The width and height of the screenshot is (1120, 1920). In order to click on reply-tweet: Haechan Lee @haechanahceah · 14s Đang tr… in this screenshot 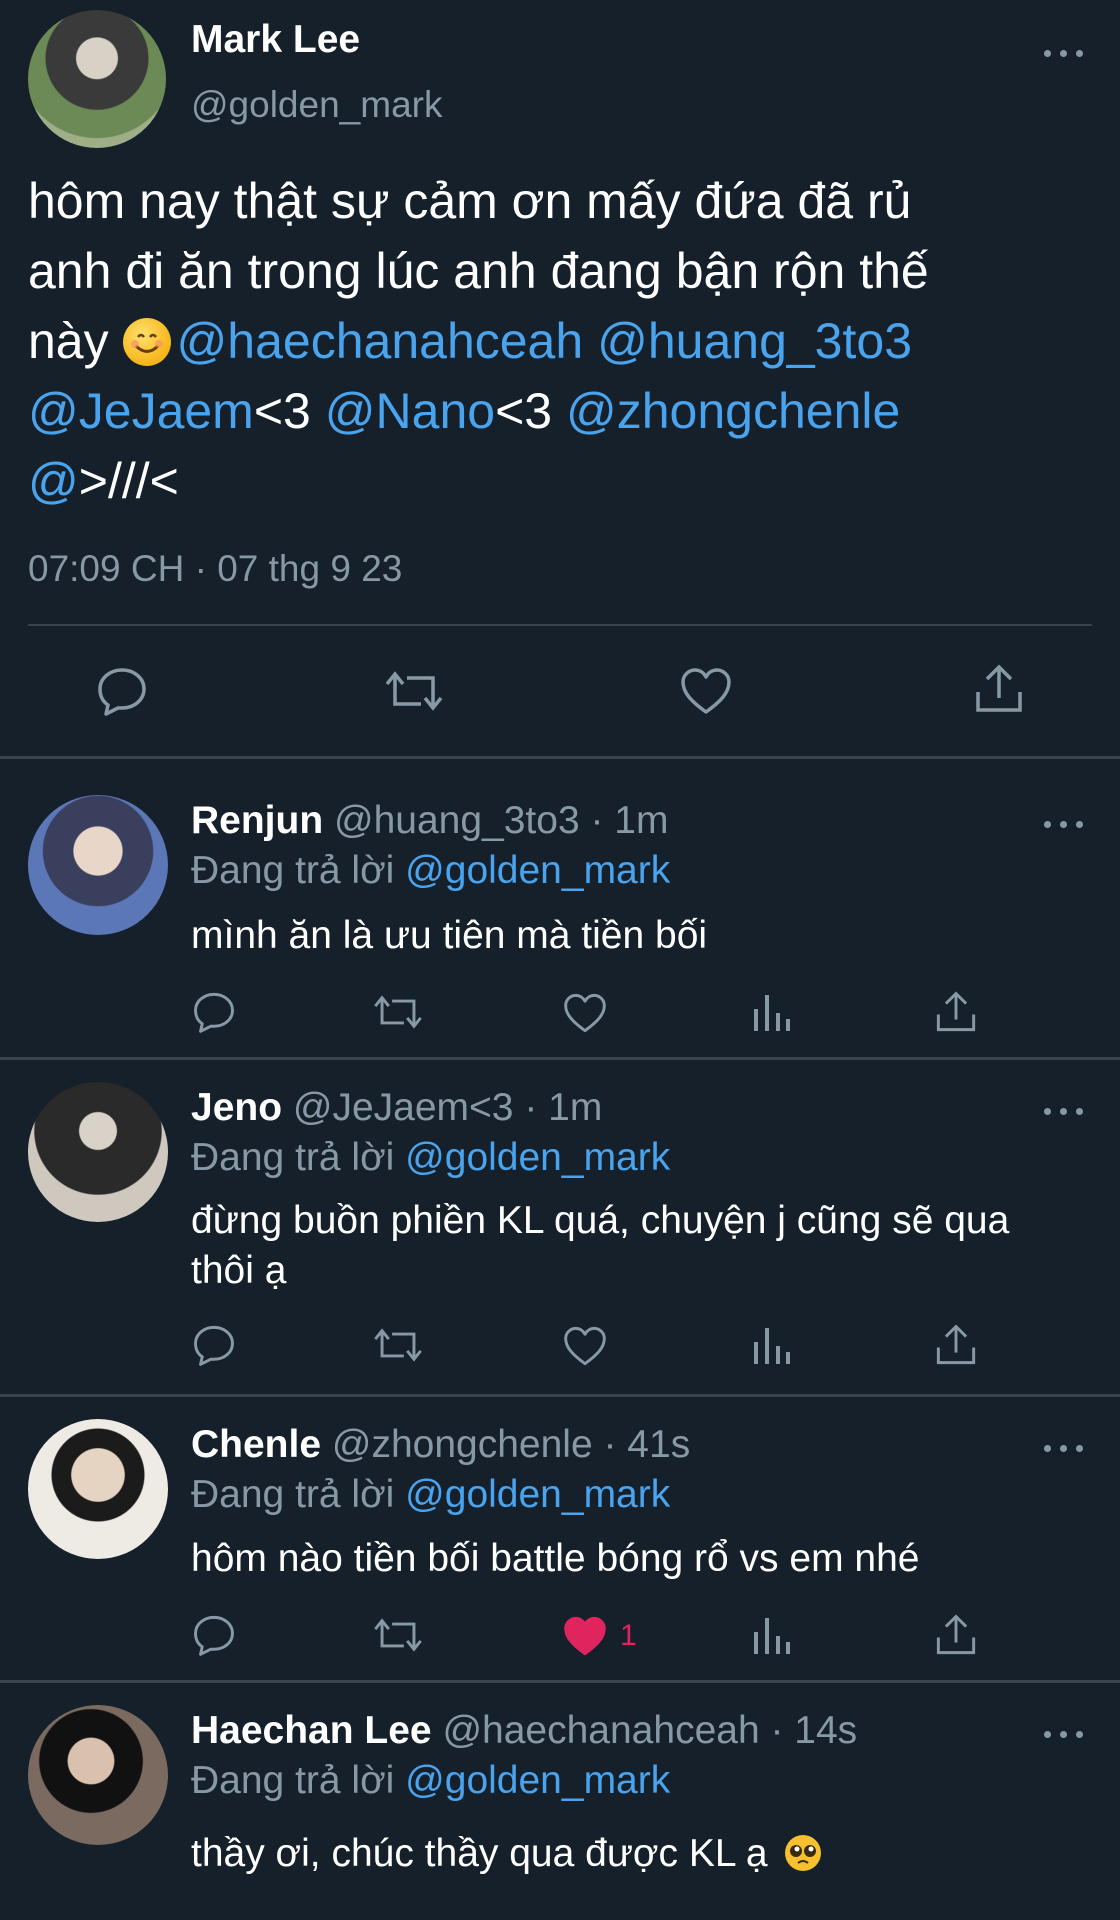, I will do `click(560, 1801)`.